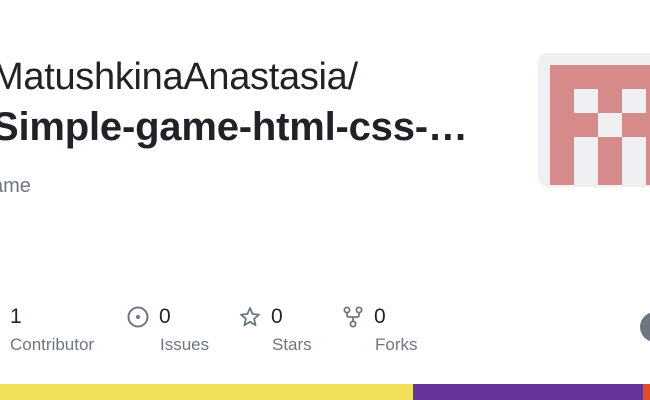 This screenshot has height=400, width=650. I want to click on issues-label: Issues, so click(185, 344).